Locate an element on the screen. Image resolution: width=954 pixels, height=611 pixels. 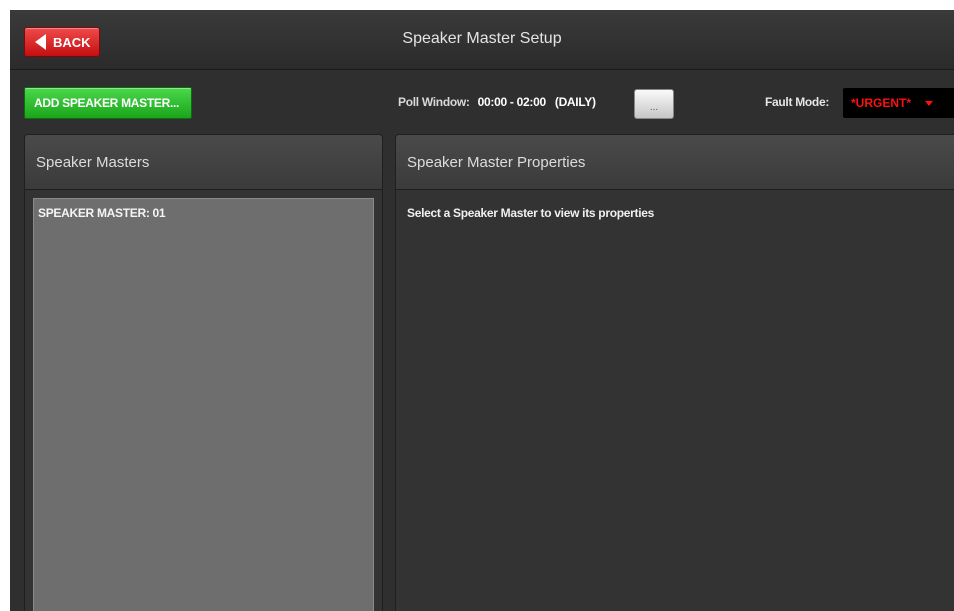
speaker-masters-title: Speaker Masters is located at coordinates (203, 162).